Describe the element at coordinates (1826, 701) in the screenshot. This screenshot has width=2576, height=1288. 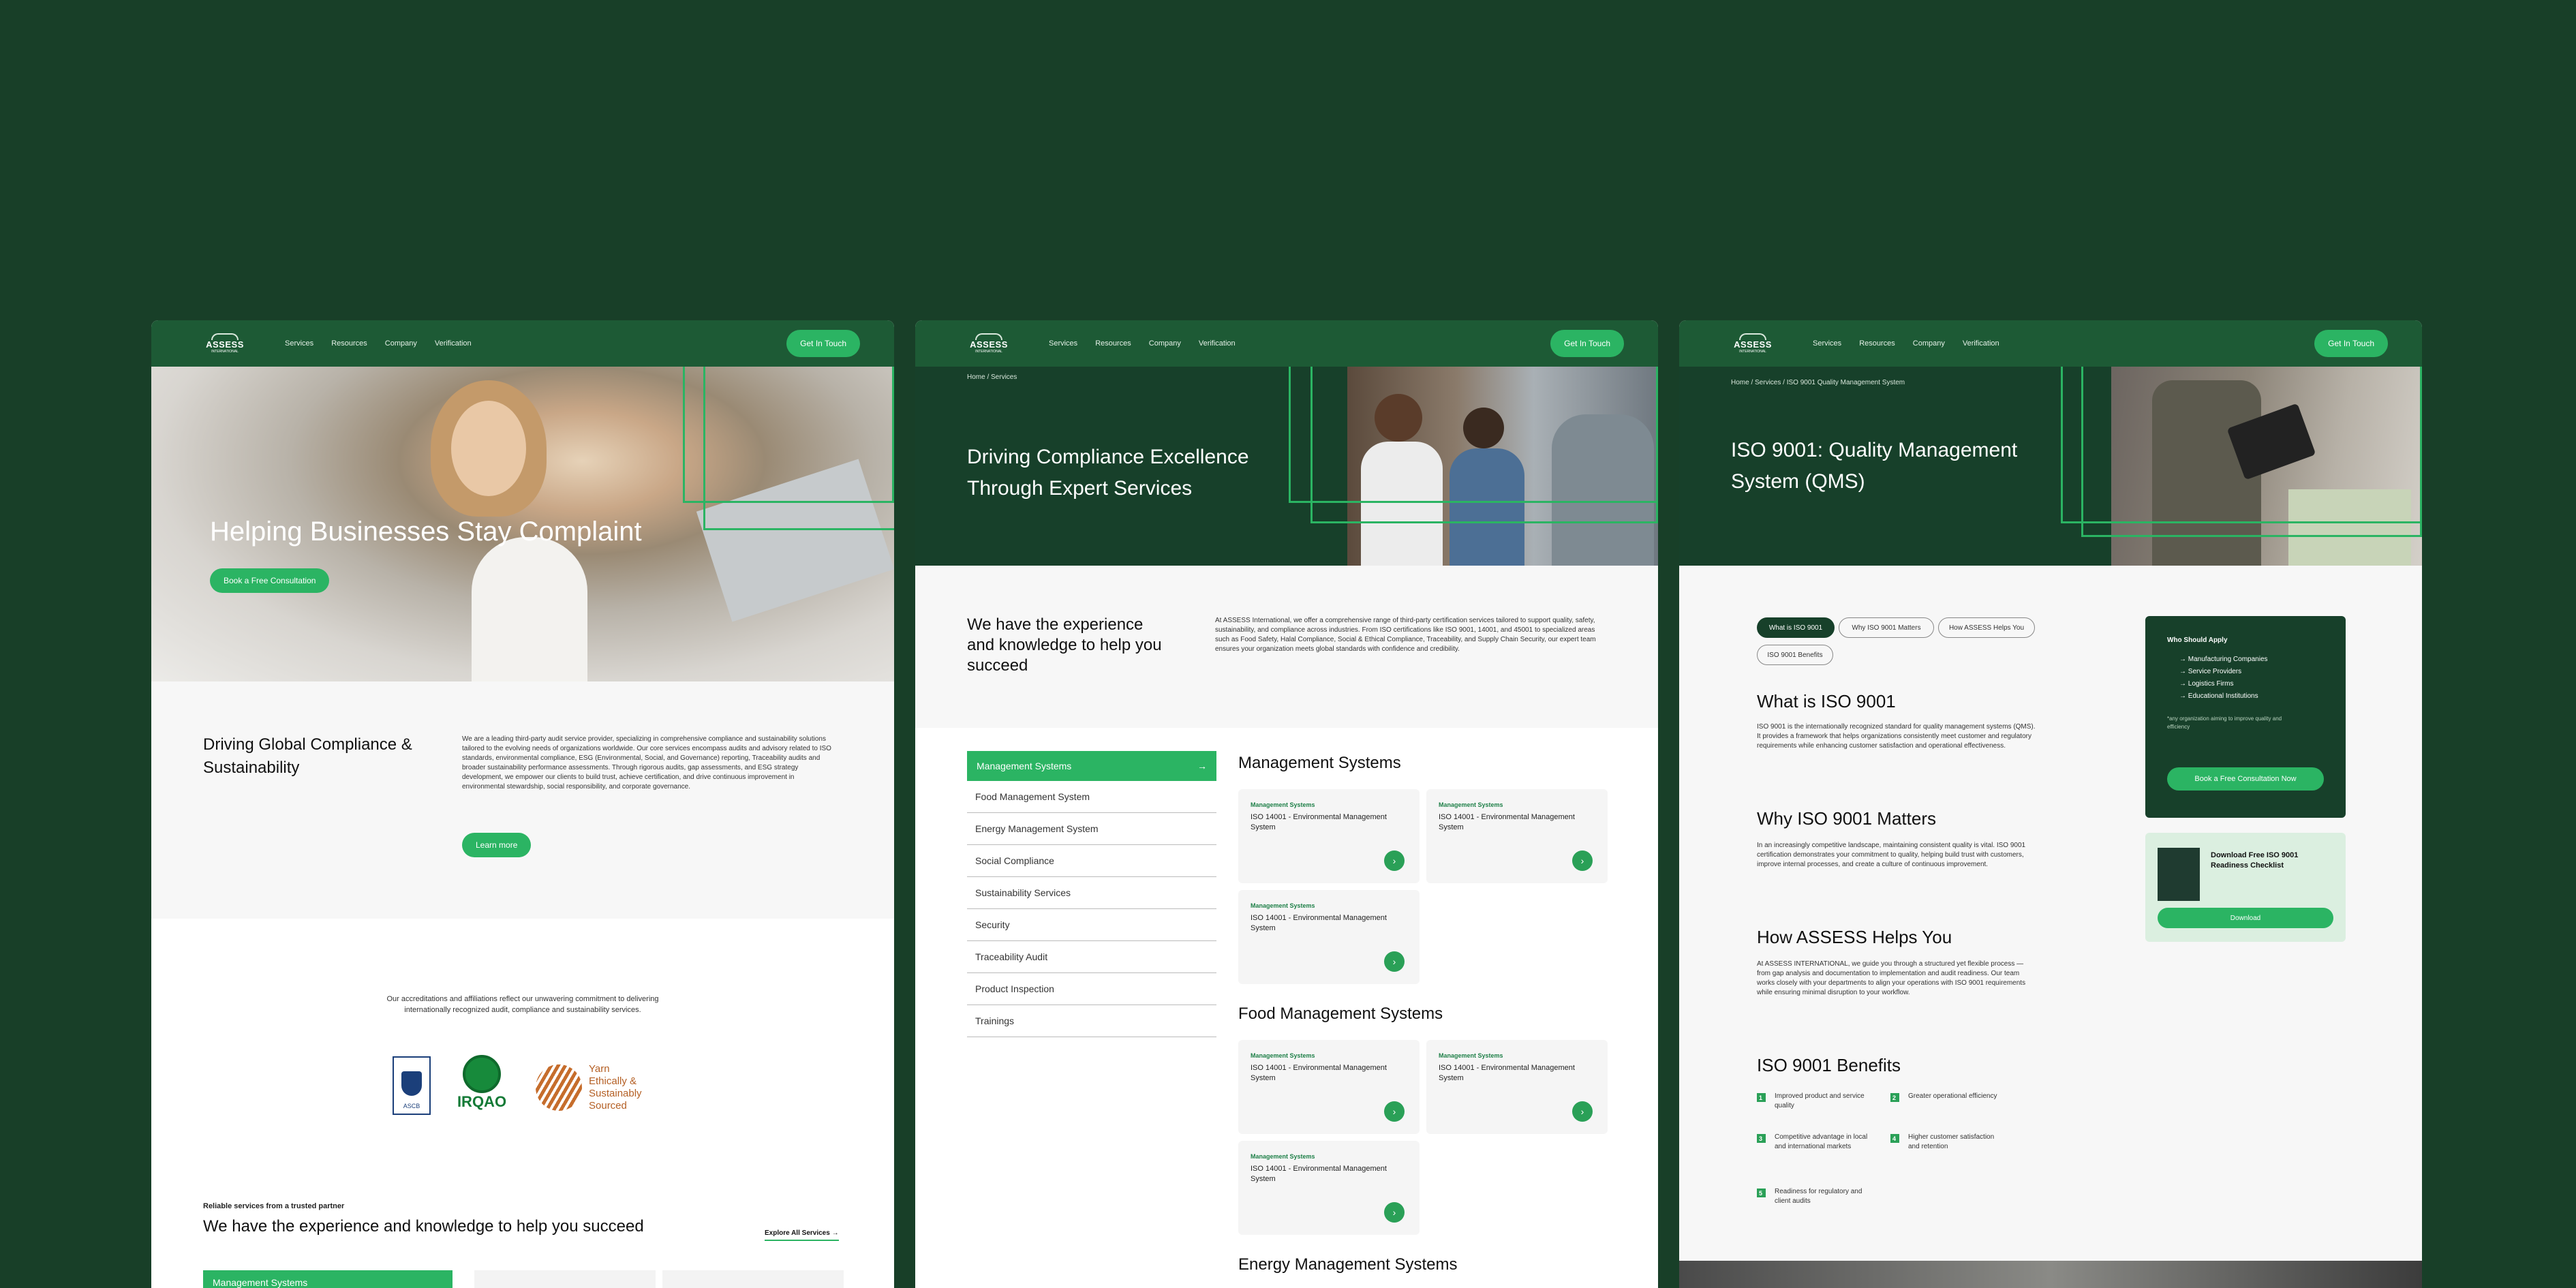
I see `section-heading: What is ISO 9001` at that location.